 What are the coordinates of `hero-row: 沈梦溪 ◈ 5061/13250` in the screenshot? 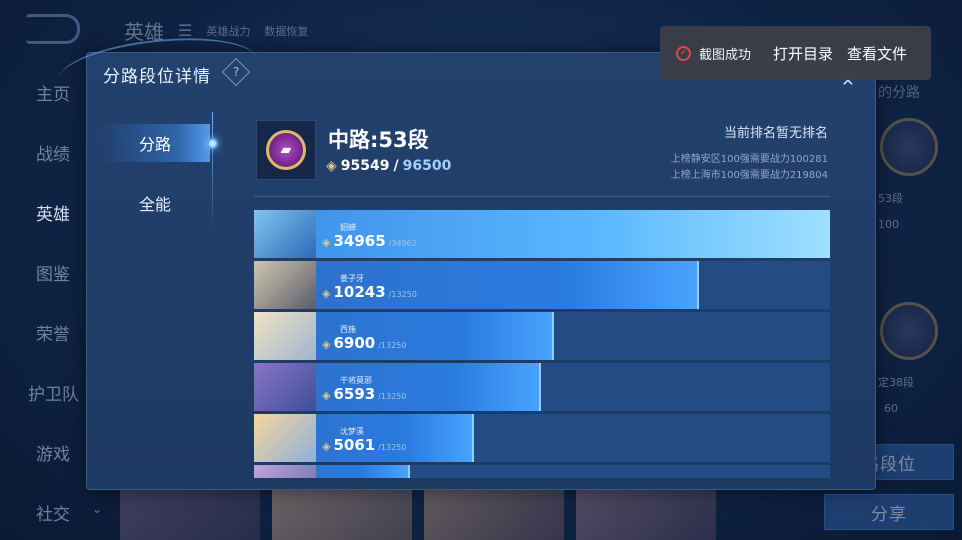 It's located at (542, 438).